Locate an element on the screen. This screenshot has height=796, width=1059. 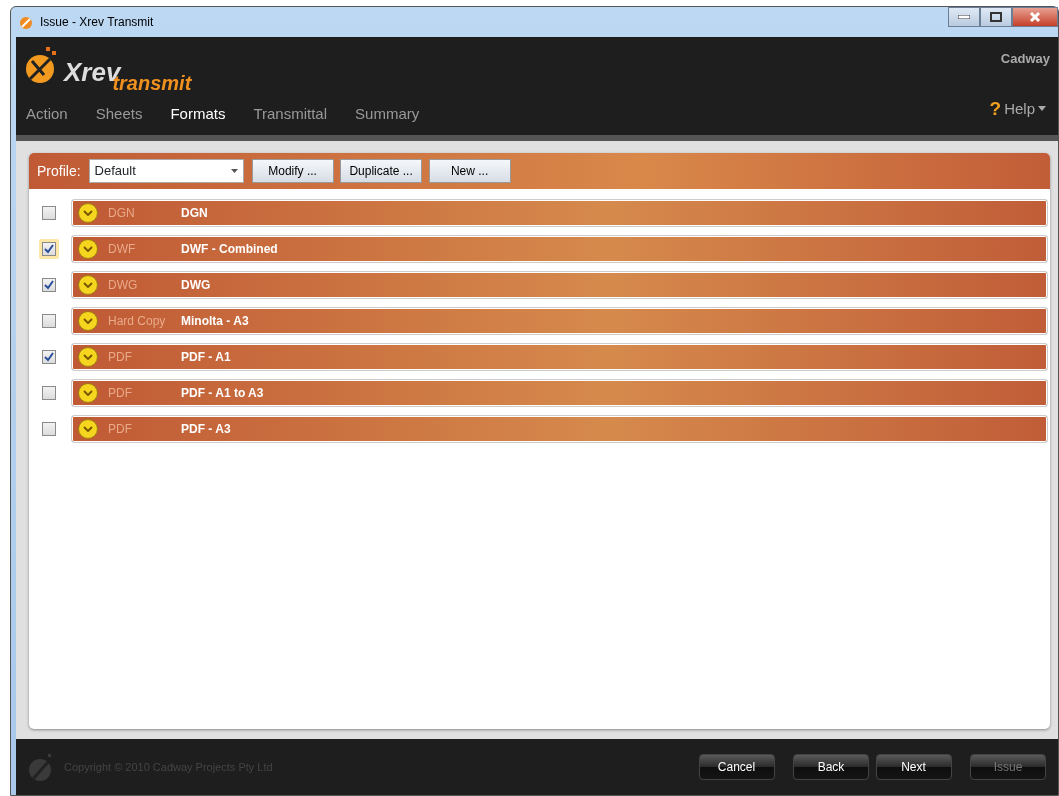
format-name: PDF - A1 to A3 is located at coordinates (222, 393).